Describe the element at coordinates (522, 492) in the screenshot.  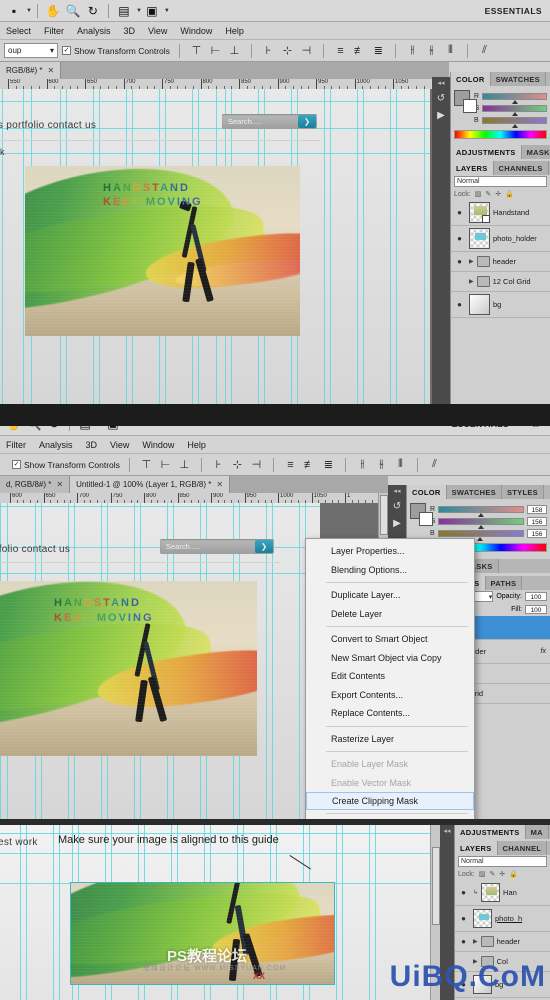
I see `tab-styles: STYLES` at that location.